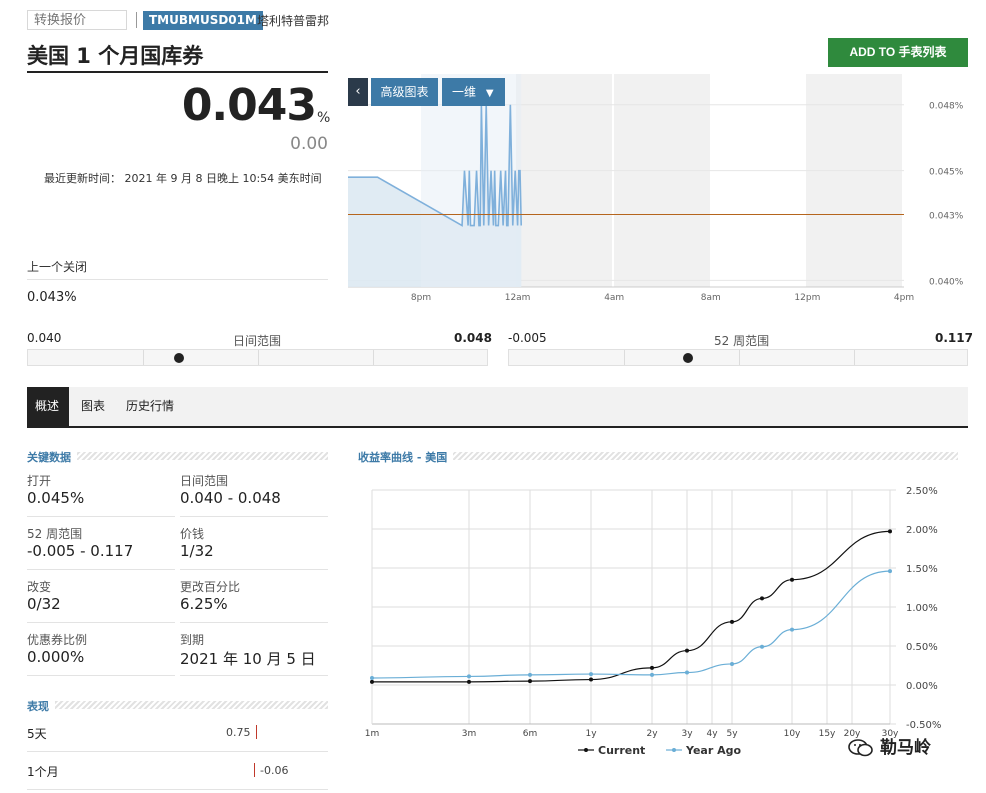 This screenshot has width=986, height=793. I want to click on x-tick-label: 1y, so click(591, 734).